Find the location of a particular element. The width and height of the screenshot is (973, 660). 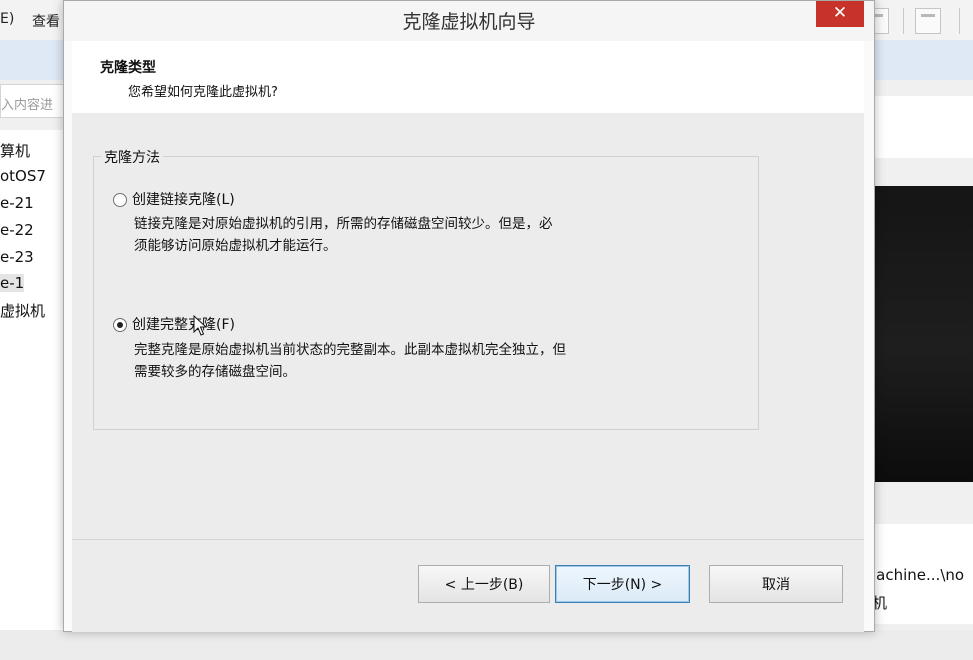

library-tree: 算机 otOS7 e-21 e-22 e-23 e-1 虚拟机 is located at coordinates (32, 380).